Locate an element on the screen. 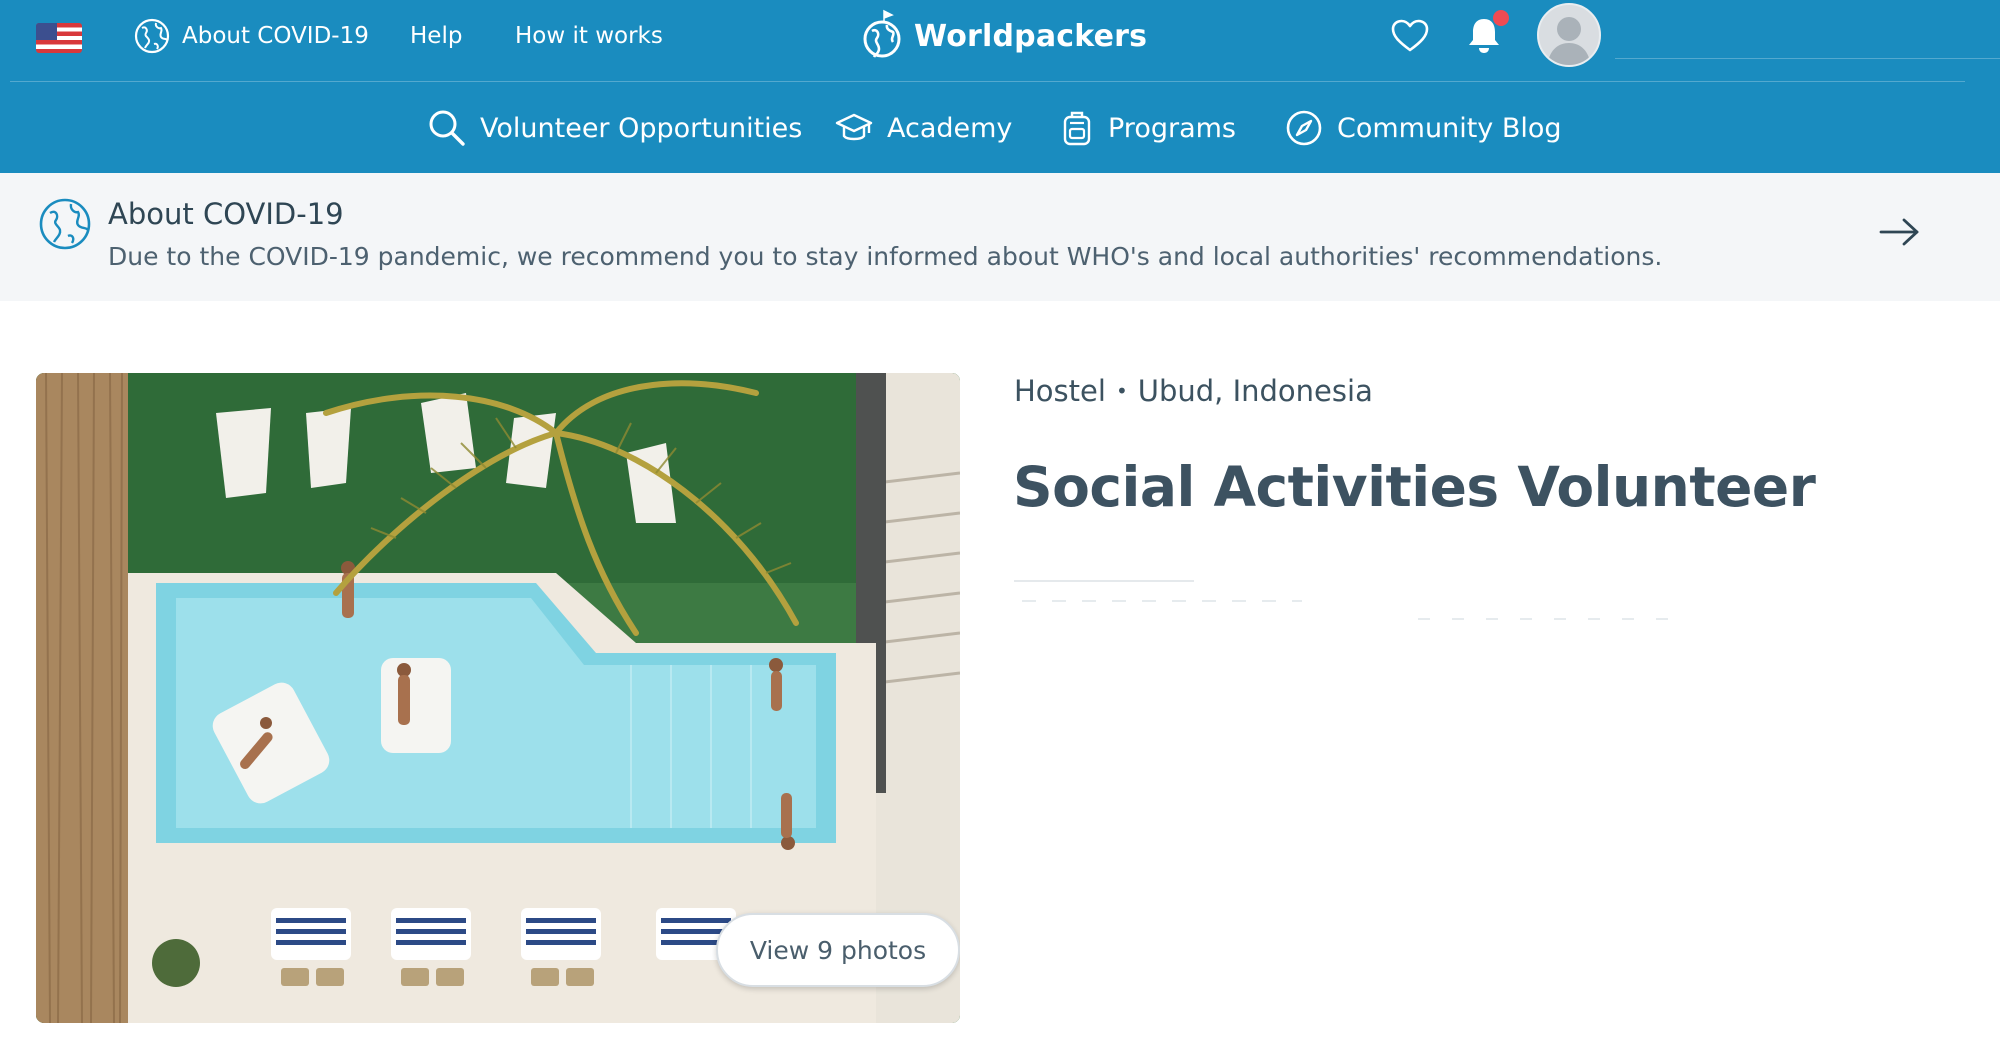 The image size is (2000, 1055). help-link: Help is located at coordinates (436, 36).